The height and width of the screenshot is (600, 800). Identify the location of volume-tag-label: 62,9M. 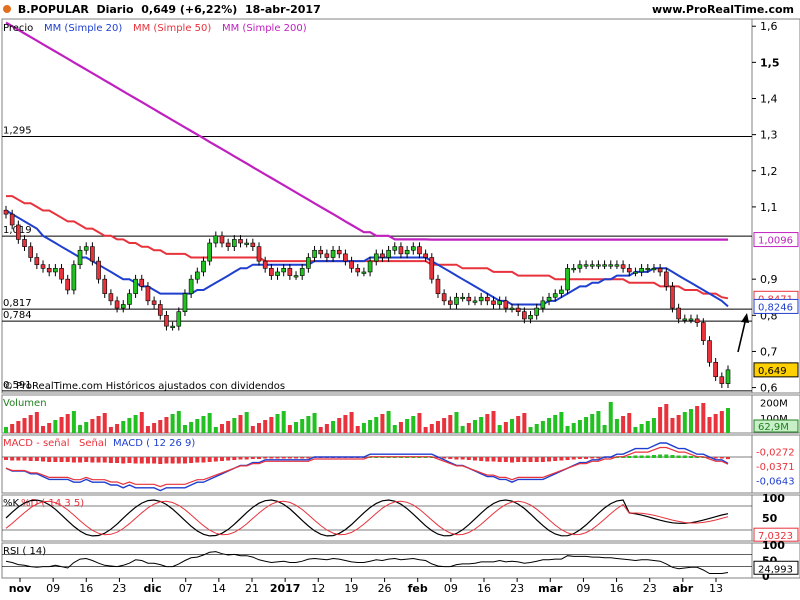
(773, 427).